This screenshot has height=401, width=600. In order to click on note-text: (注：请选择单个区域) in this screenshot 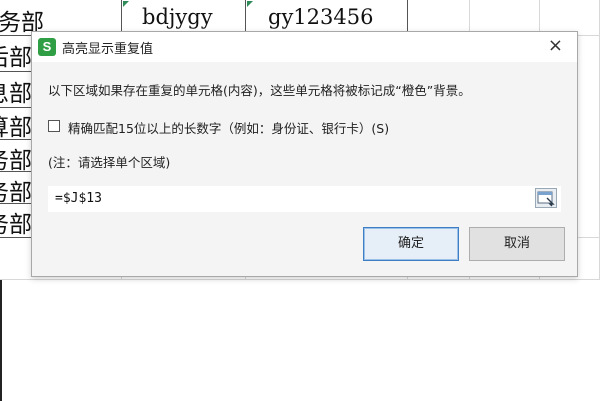, I will do `click(109, 162)`.